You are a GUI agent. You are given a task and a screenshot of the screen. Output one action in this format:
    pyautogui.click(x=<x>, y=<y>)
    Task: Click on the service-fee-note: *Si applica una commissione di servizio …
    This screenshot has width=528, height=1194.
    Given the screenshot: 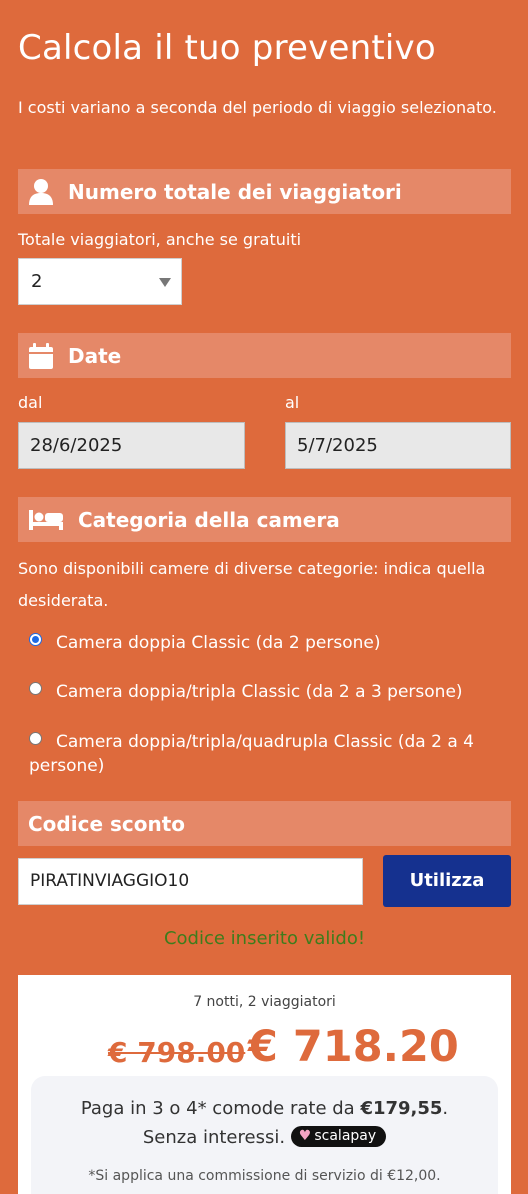 What is the action you would take?
    pyautogui.click(x=264, y=1176)
    